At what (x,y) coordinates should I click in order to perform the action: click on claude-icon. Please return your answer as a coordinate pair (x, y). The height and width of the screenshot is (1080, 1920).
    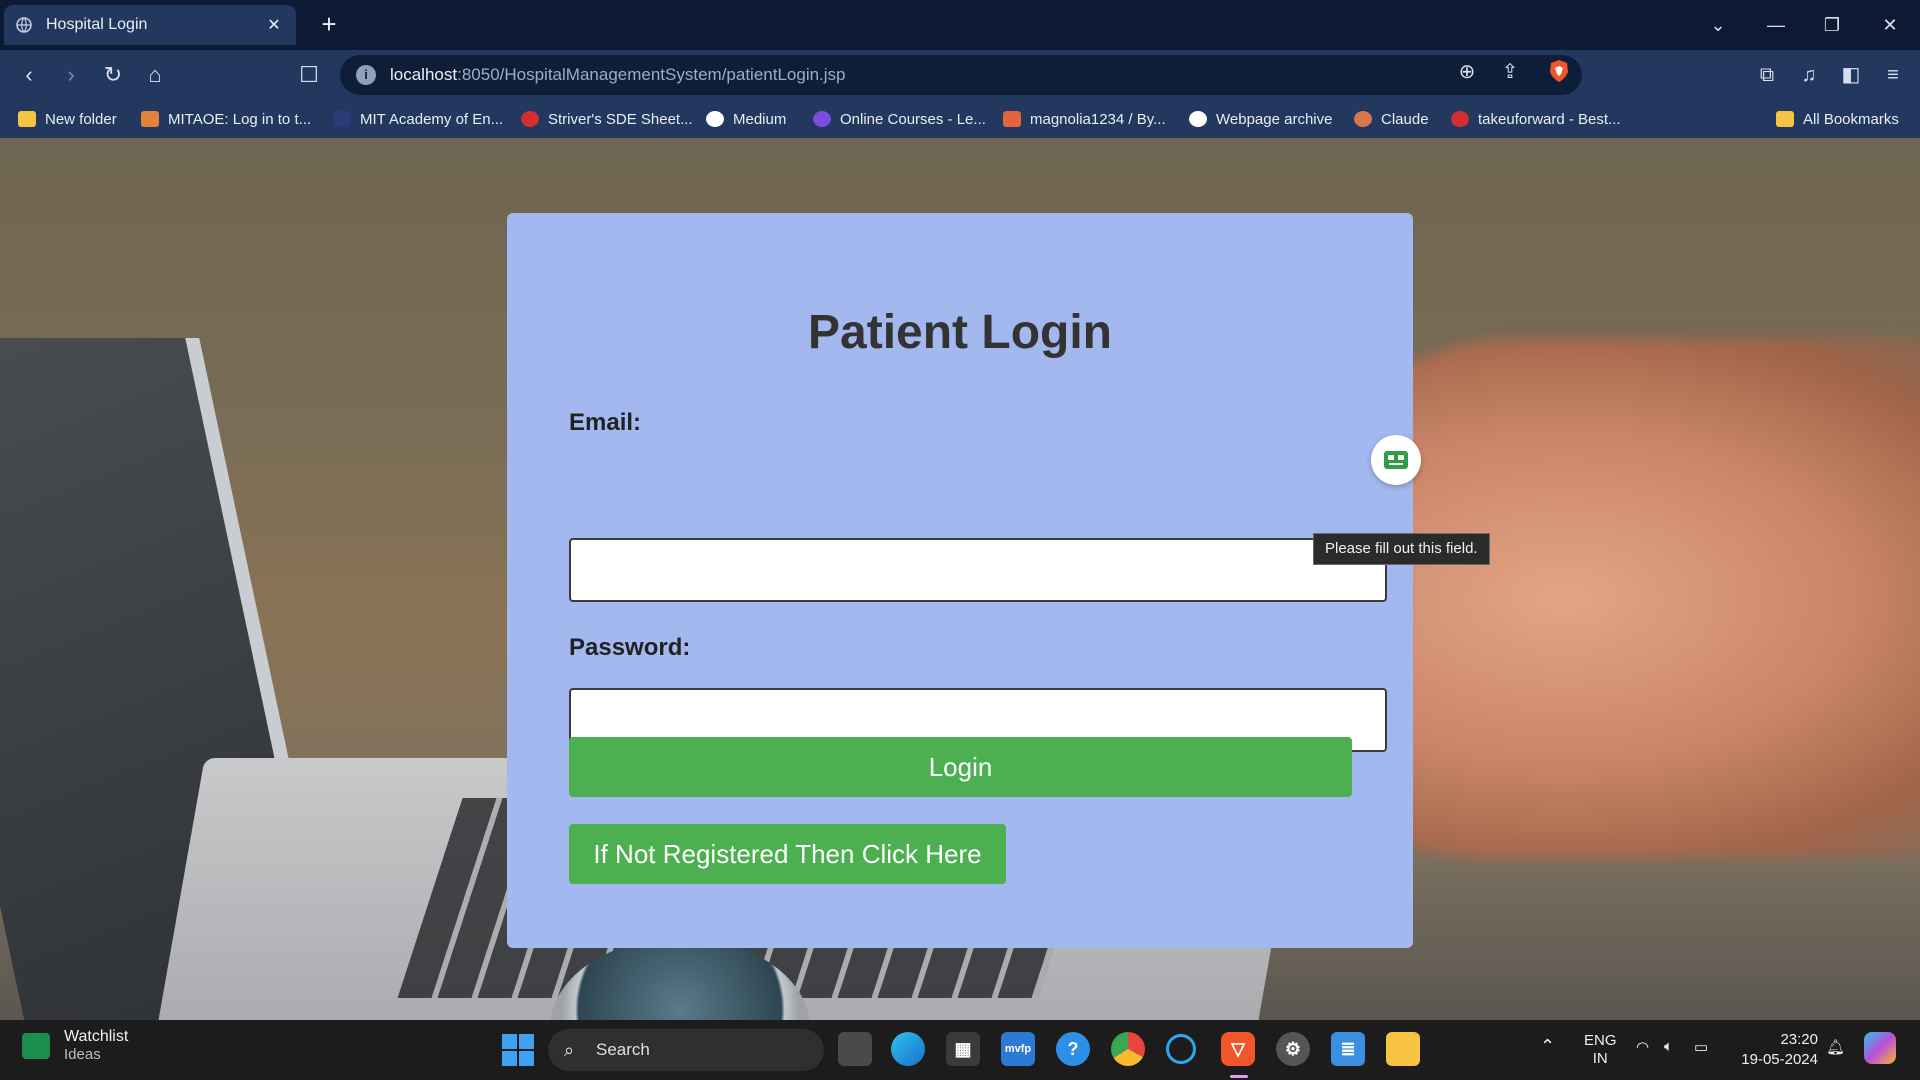
    Looking at the image, I should click on (1363, 119).